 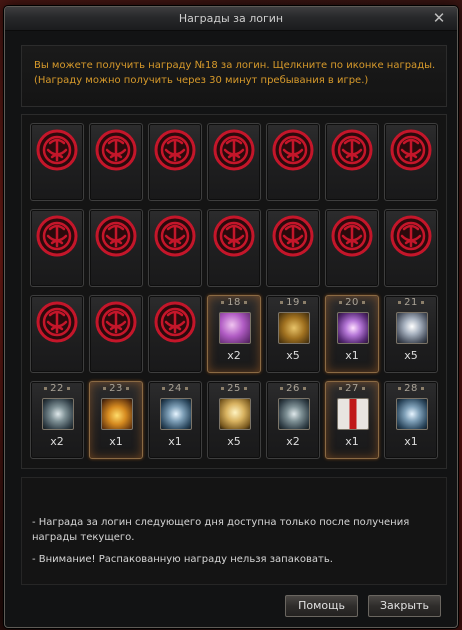 I want to click on reward-tile-day-23: 23 x1, so click(x=116, y=420).